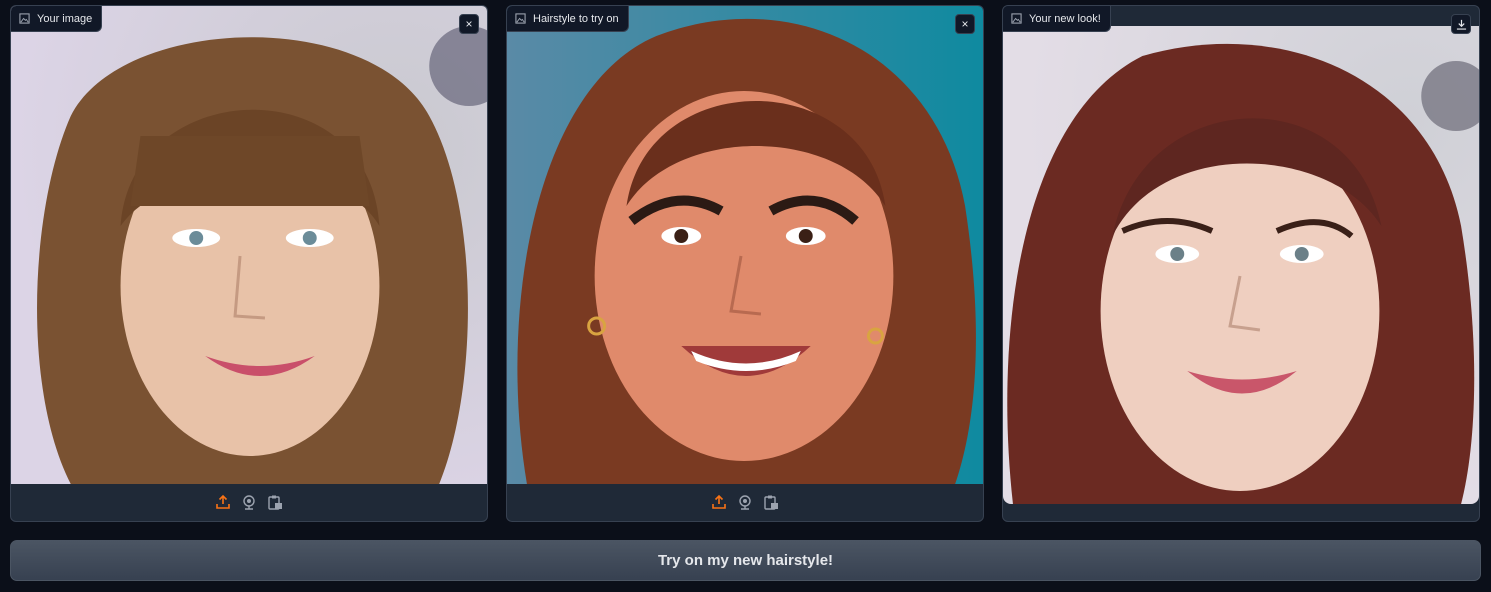 Image resolution: width=1491 pixels, height=592 pixels. I want to click on hairstyle-source-toolbar, so click(745, 502).